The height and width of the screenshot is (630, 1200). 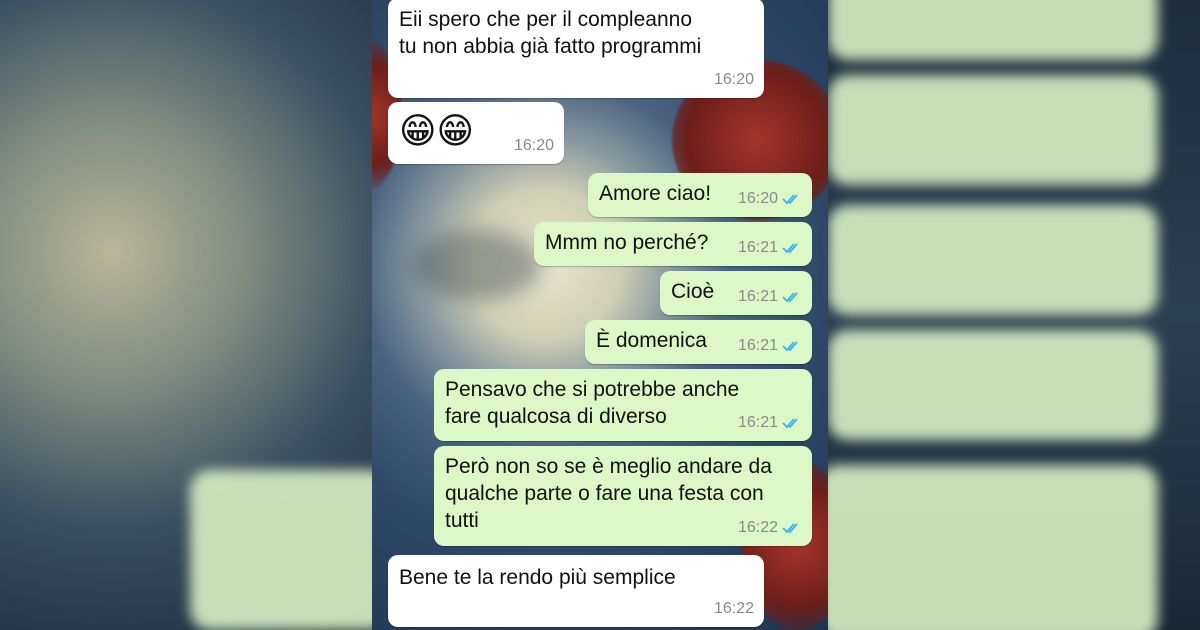 What do you see at coordinates (736, 293) in the screenshot?
I see `message-bubble-outgoing: Cioè 16:21` at bounding box center [736, 293].